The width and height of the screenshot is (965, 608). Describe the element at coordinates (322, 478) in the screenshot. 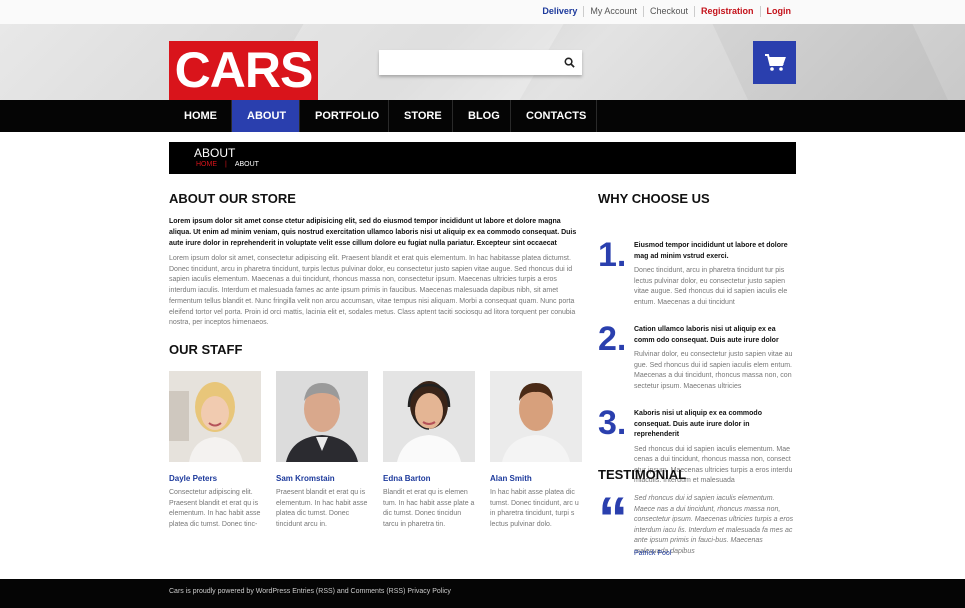

I see `staff-name: Sam Kromstain` at that location.